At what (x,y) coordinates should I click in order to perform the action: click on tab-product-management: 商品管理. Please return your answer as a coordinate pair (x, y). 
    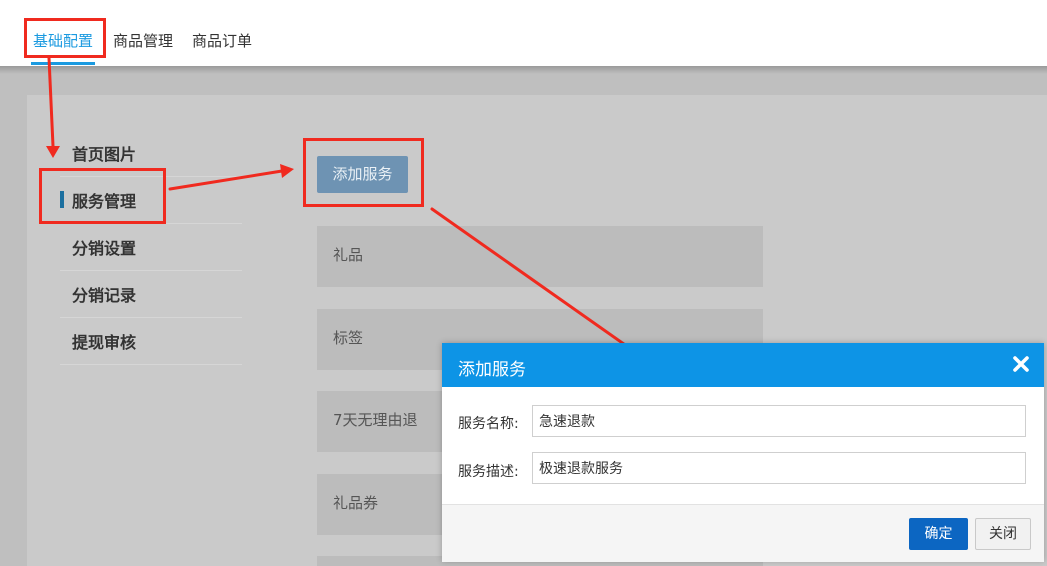
    Looking at the image, I should click on (143, 40).